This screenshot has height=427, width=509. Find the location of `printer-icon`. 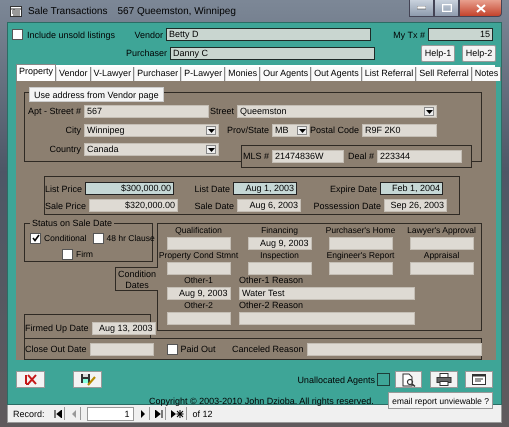

printer-icon is located at coordinates (444, 379).